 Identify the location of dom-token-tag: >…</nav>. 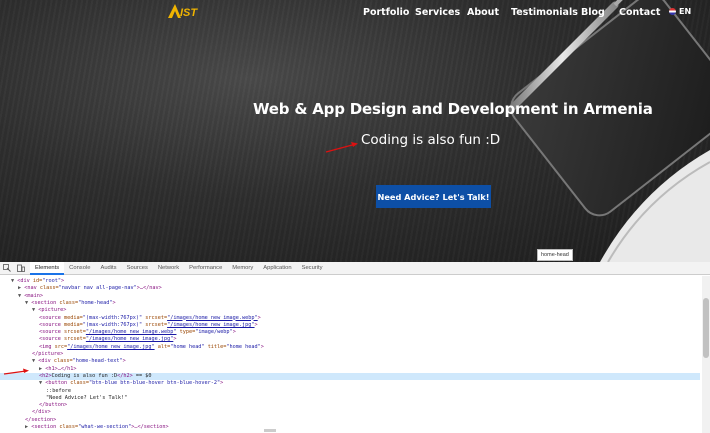
(149, 288).